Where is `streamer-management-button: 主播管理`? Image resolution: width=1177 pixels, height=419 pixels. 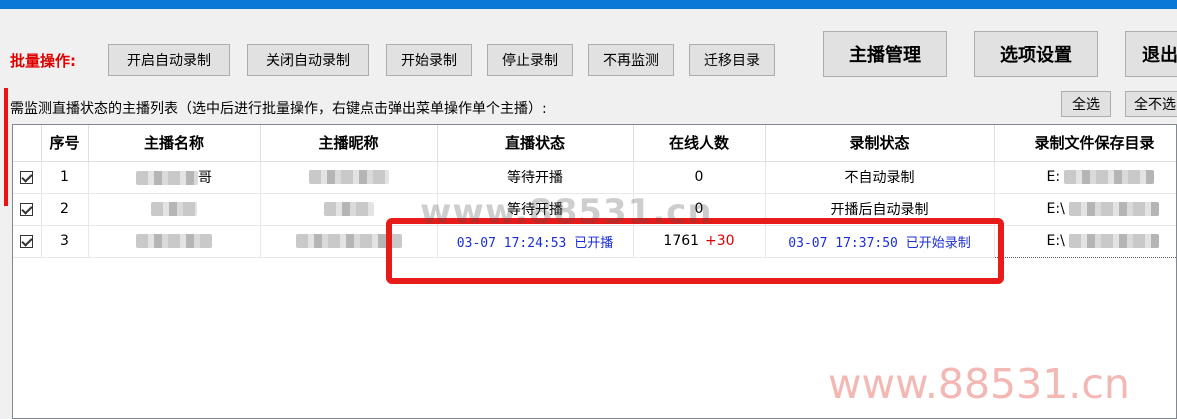
streamer-management-button: 主播管理 is located at coordinates (885, 54).